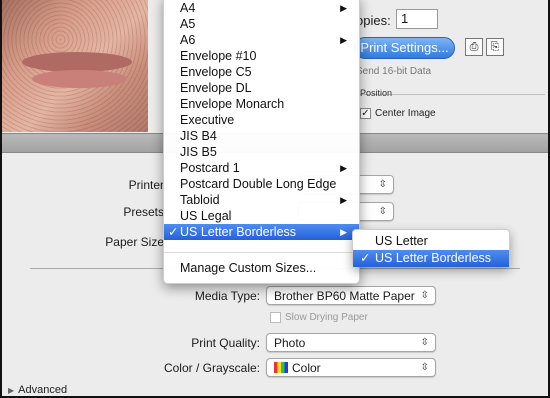  I want to click on color-swatch-icon, so click(281, 367).